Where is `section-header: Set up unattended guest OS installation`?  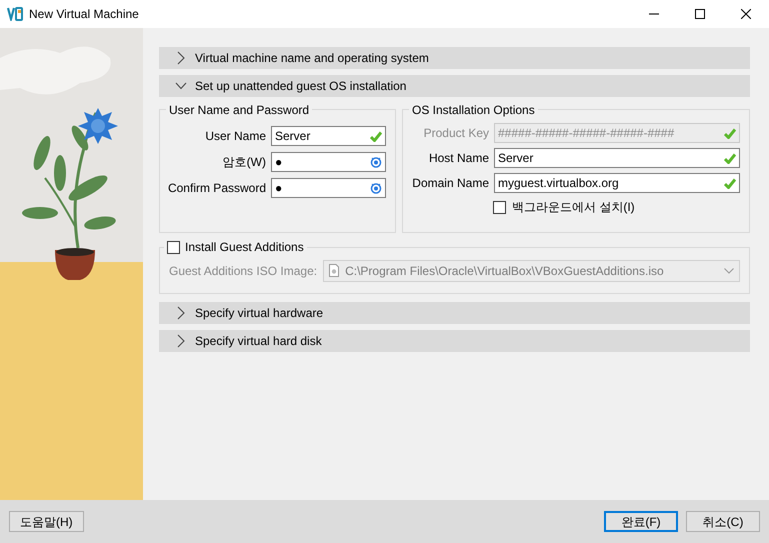 section-header: Set up unattended guest OS installation is located at coordinates (454, 86).